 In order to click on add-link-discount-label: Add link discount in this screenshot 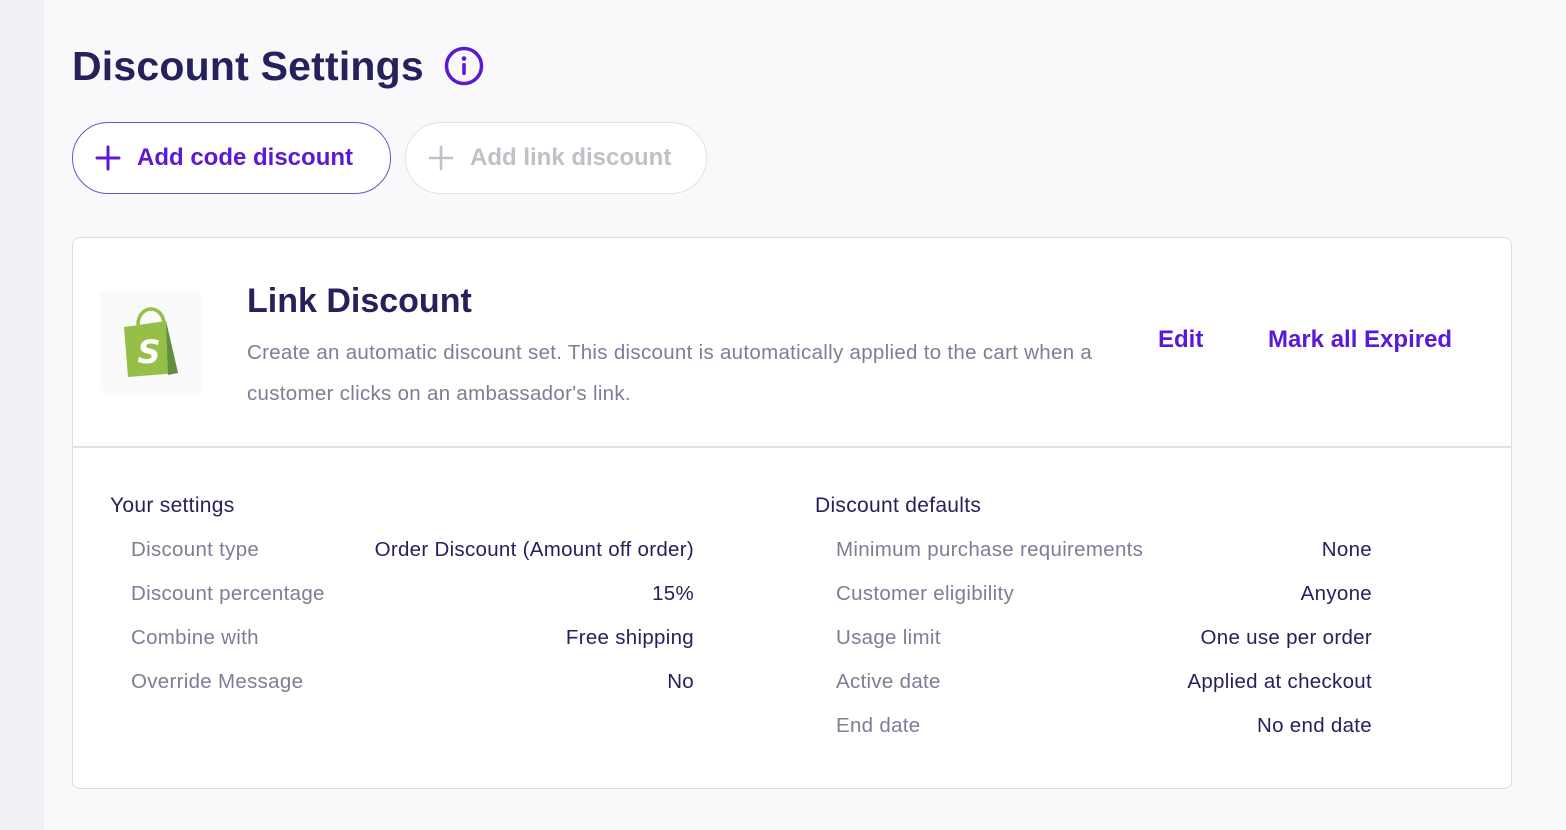, I will do `click(571, 157)`.